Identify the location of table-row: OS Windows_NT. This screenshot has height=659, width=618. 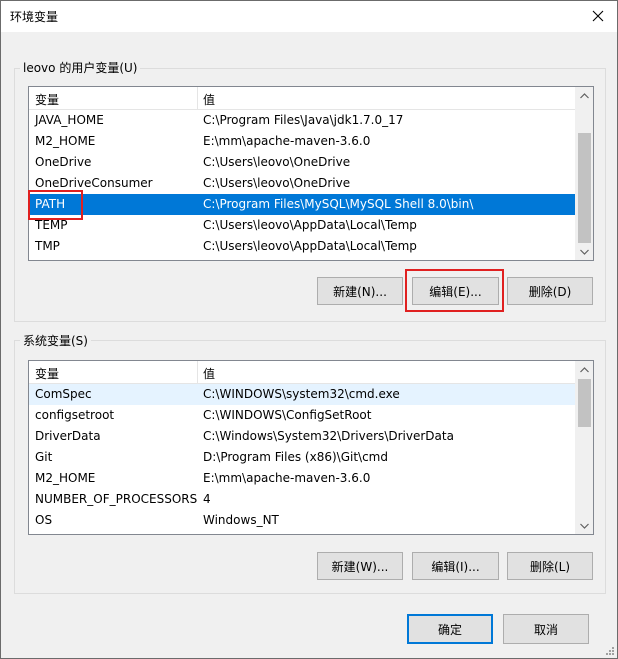
(302, 520).